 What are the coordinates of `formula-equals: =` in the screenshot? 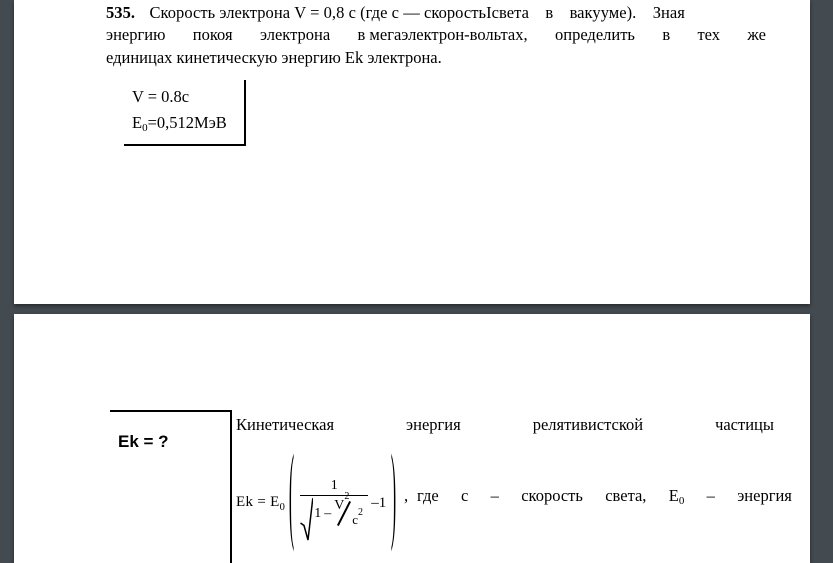 It's located at (262, 502).